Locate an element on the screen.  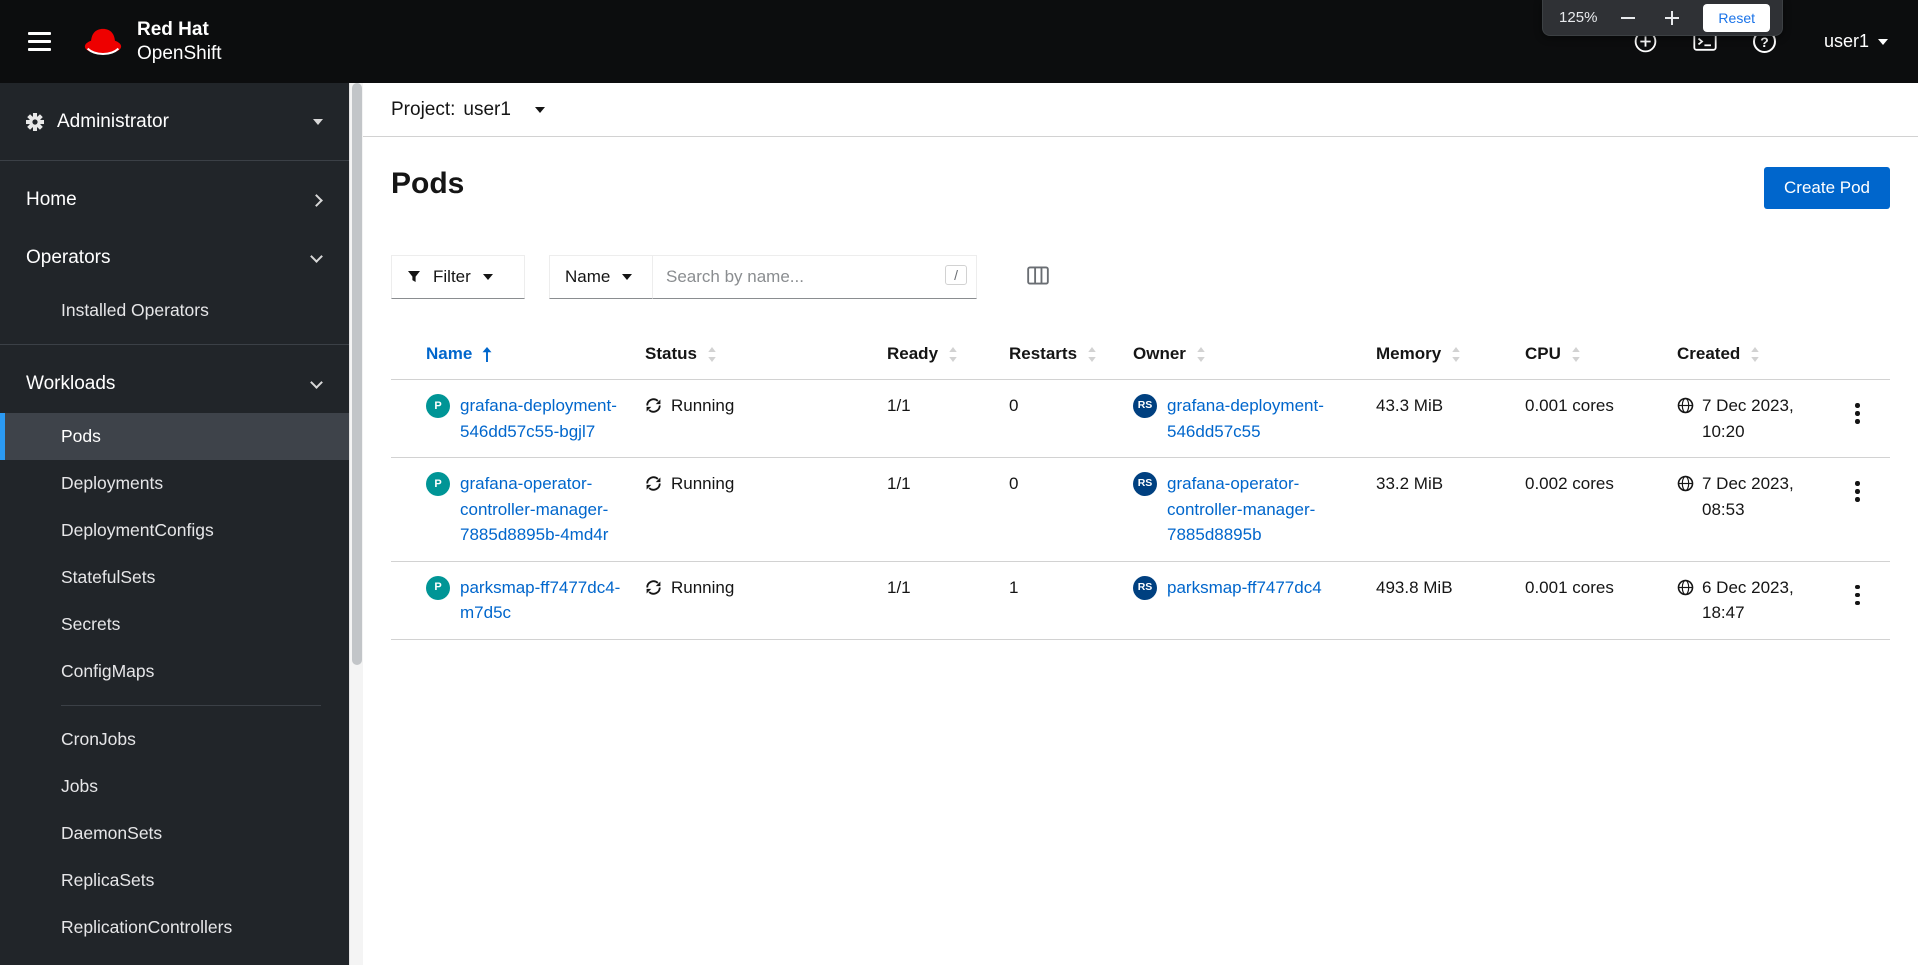
perspective-switcher: Administrator is located at coordinates (174, 122).